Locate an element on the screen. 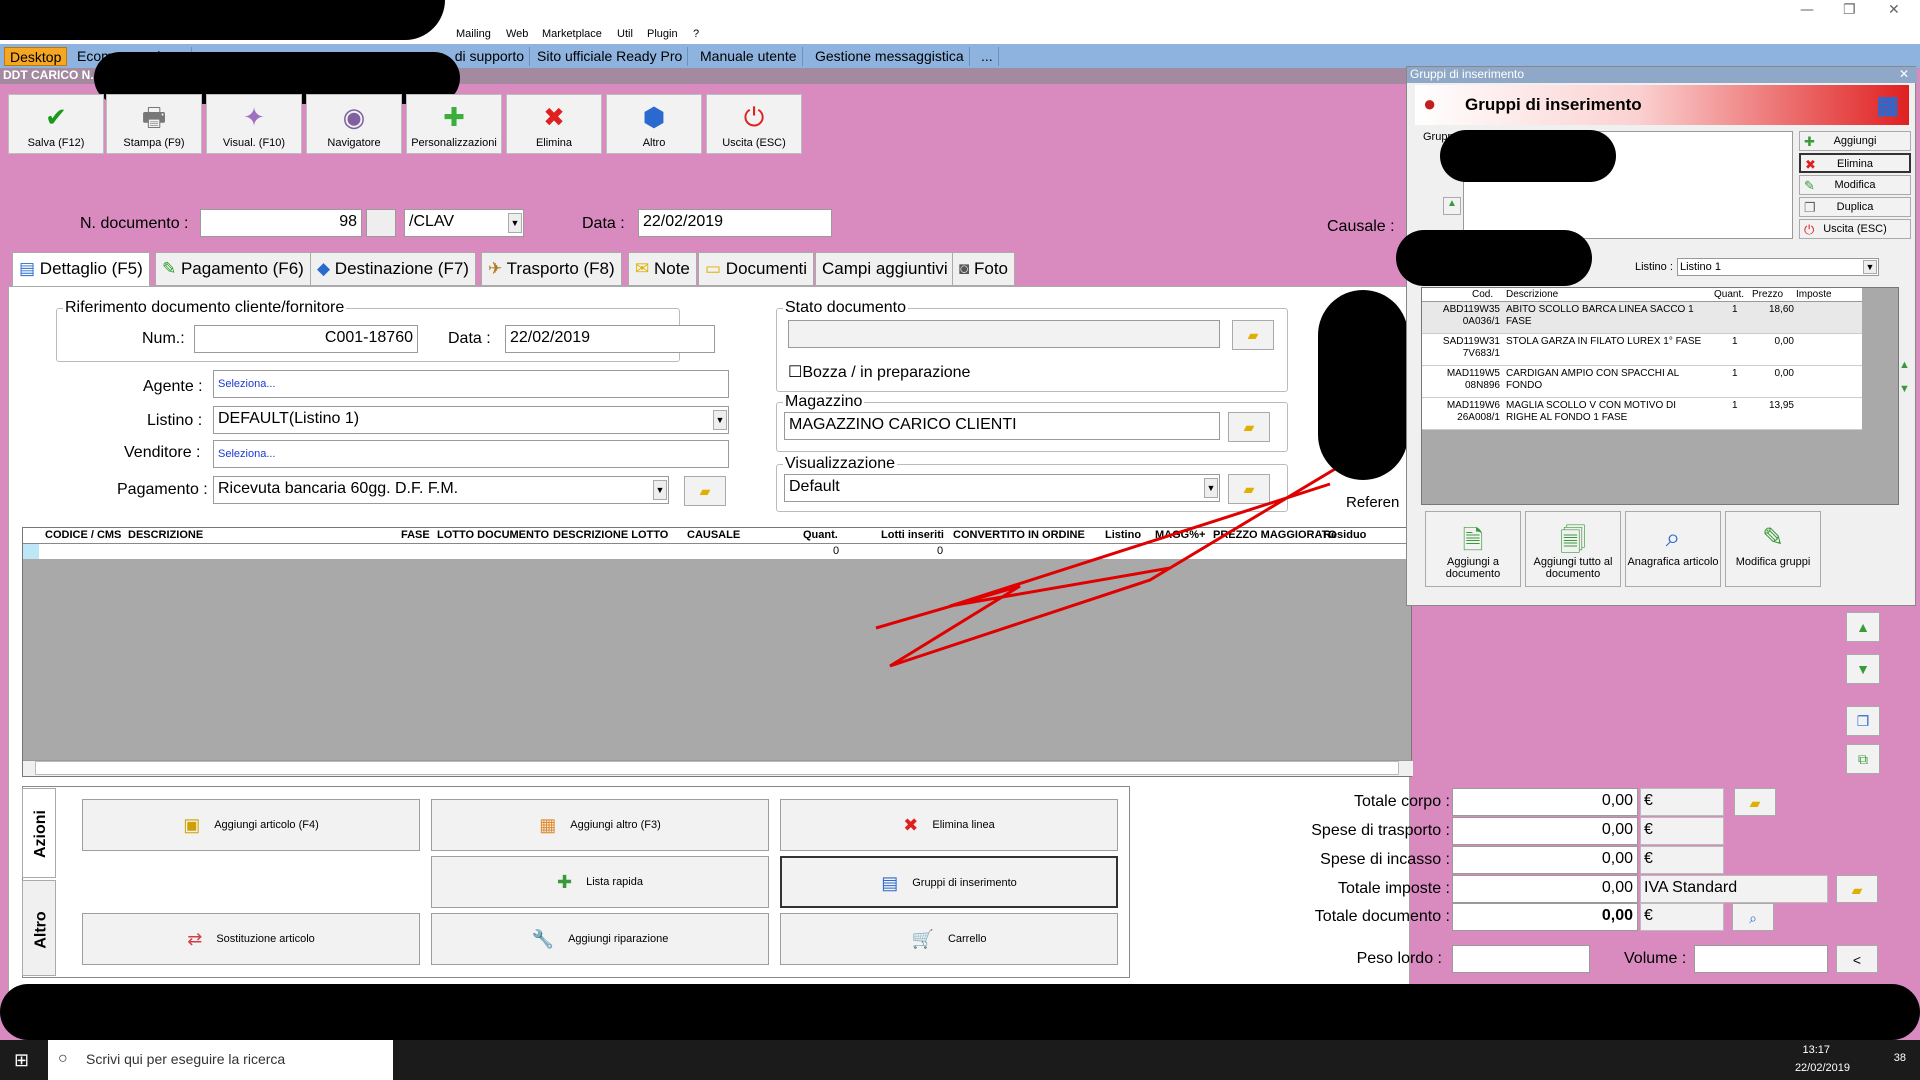  add-all-button: 🗐 Aggiungi tutto al documento is located at coordinates (1573, 549).